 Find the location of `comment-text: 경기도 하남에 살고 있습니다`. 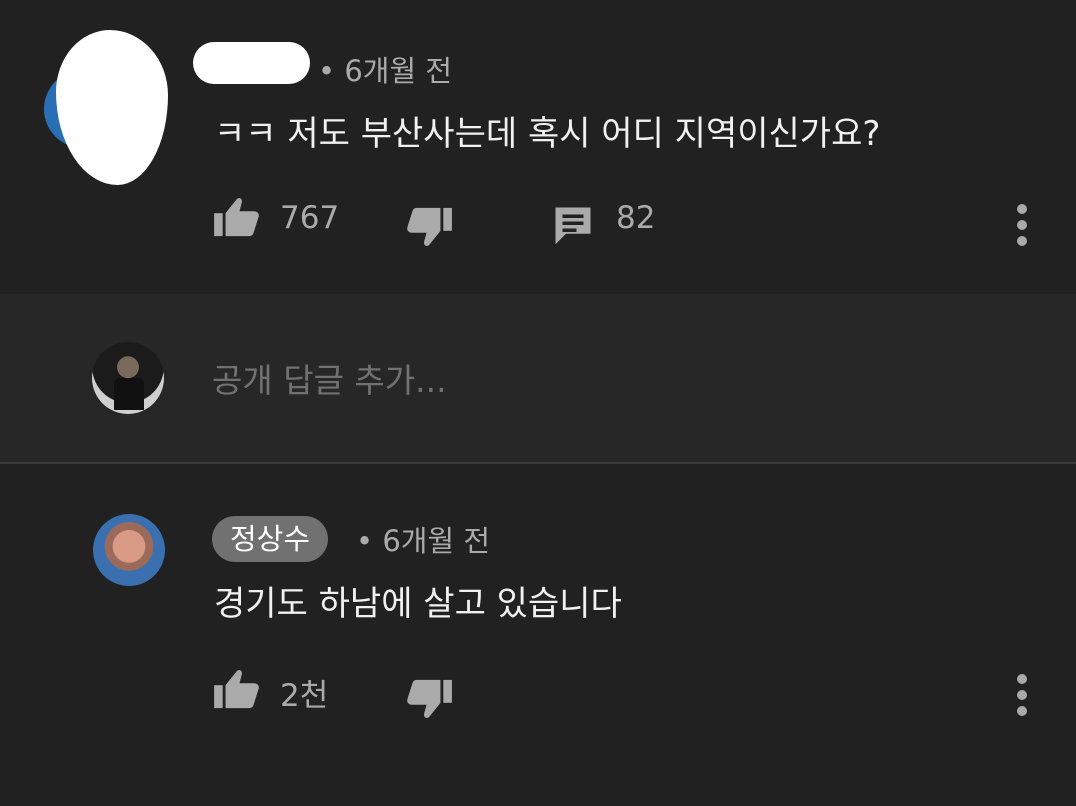

comment-text: 경기도 하남에 살고 있습니다 is located at coordinates (418, 604).